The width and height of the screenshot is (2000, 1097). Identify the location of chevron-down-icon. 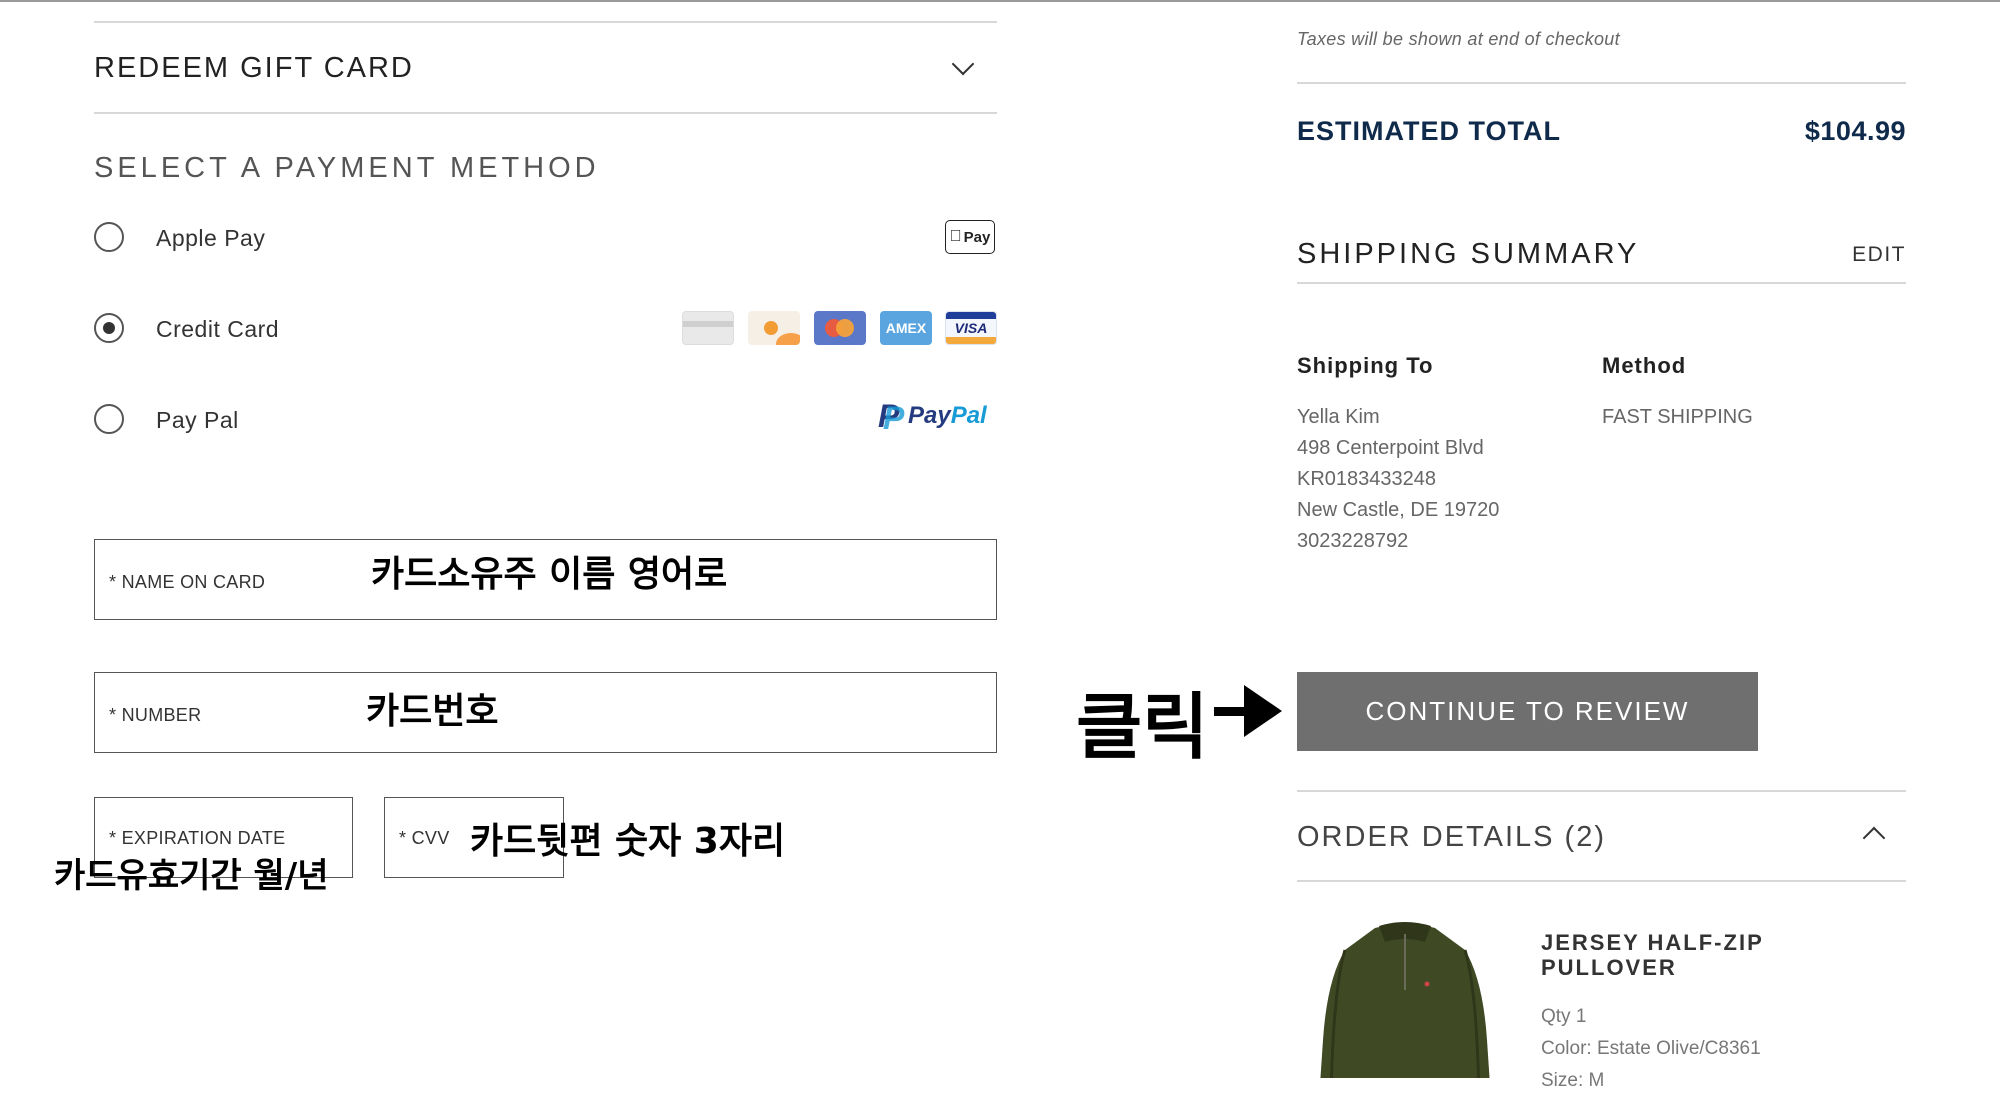
(963, 64).